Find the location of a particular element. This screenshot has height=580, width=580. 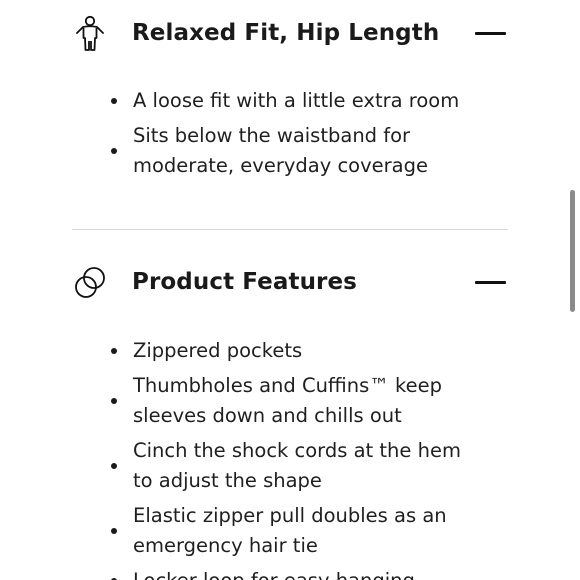

list-item: Zippered pockets is located at coordinates (241, 351).